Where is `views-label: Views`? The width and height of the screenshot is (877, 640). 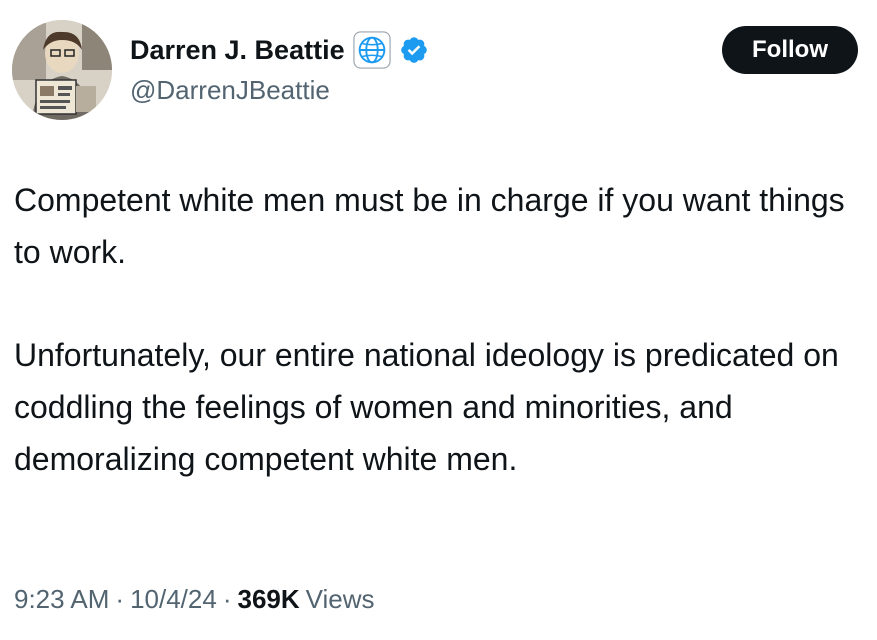
views-label: Views is located at coordinates (340, 599).